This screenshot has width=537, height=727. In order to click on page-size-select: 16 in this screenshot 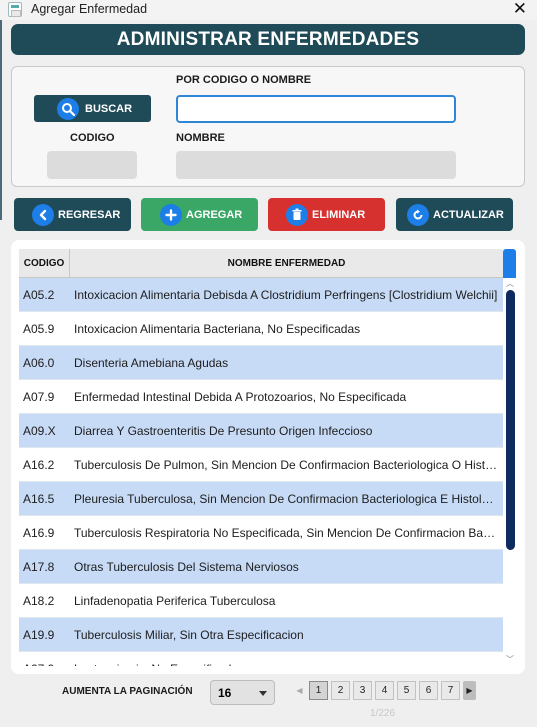, I will do `click(242, 692)`.